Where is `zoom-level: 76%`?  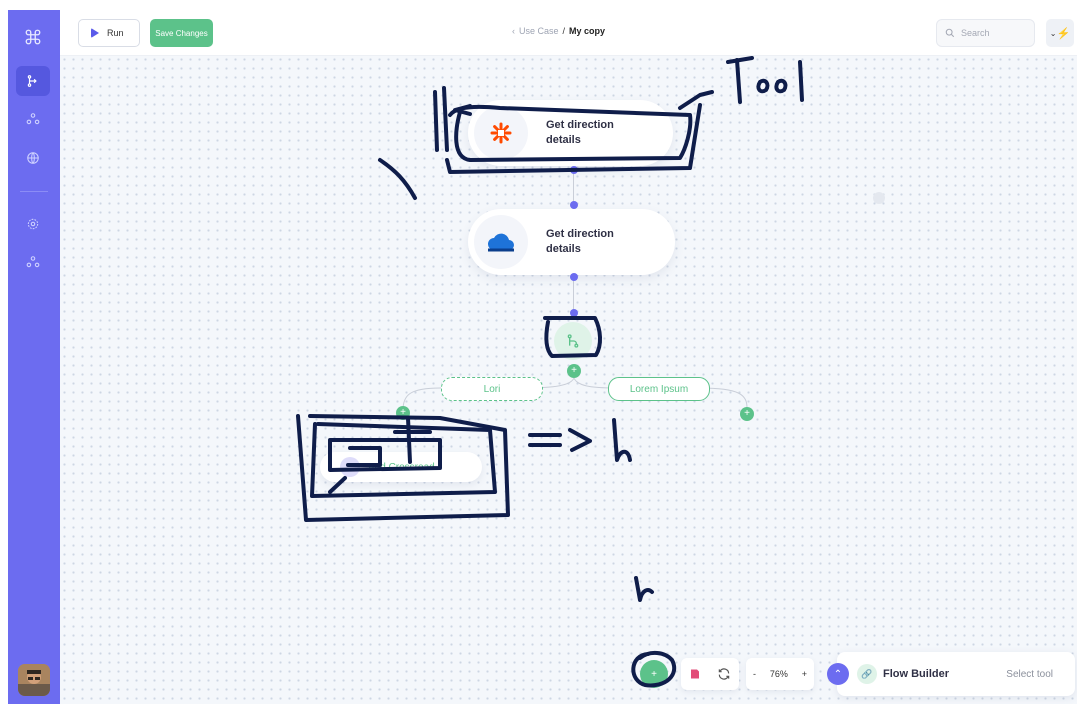 zoom-level: 76% is located at coordinates (778, 674).